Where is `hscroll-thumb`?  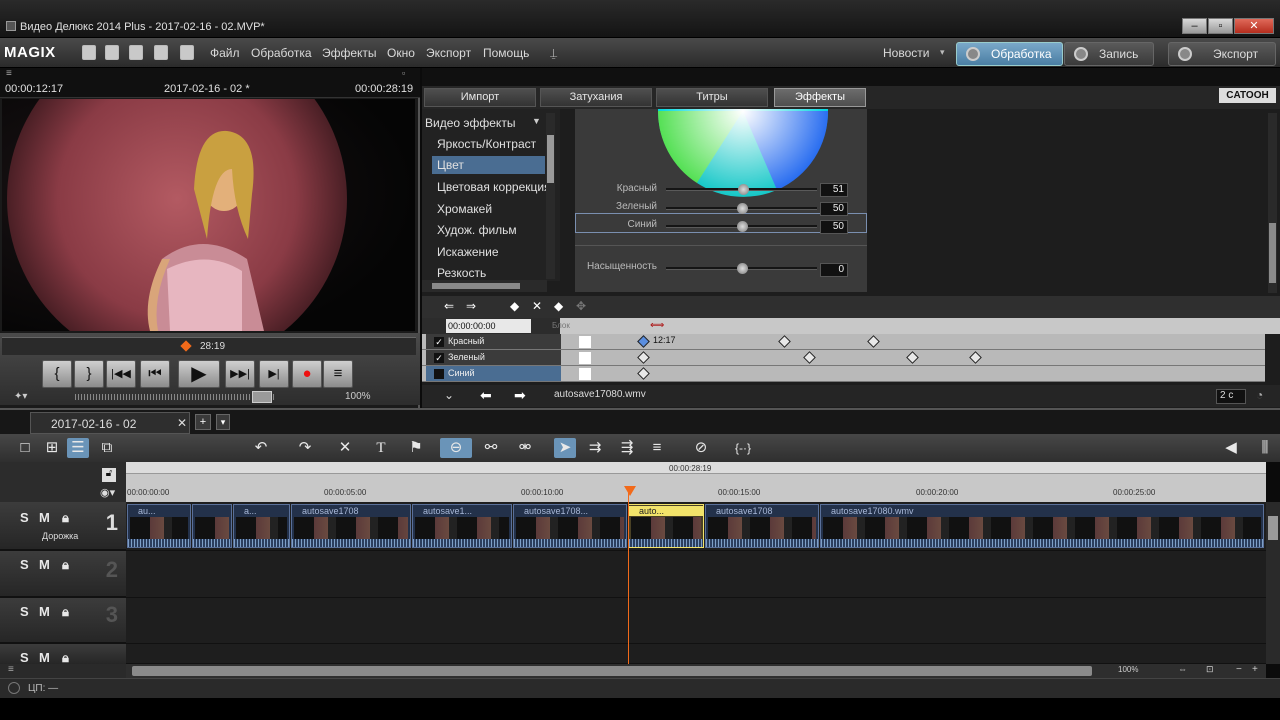 hscroll-thumb is located at coordinates (476, 286).